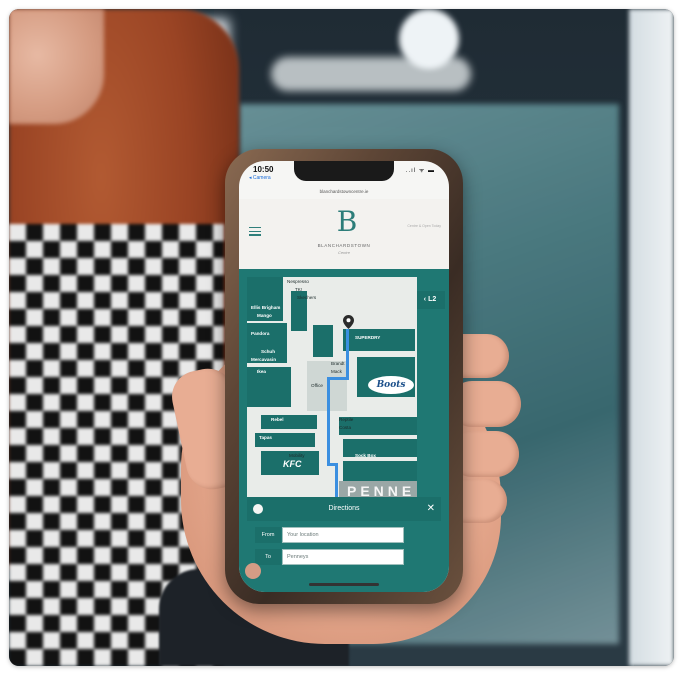 This screenshot has width=683, height=675. Describe the element at coordinates (431, 509) in the screenshot. I see `close-icon: ✕` at that location.